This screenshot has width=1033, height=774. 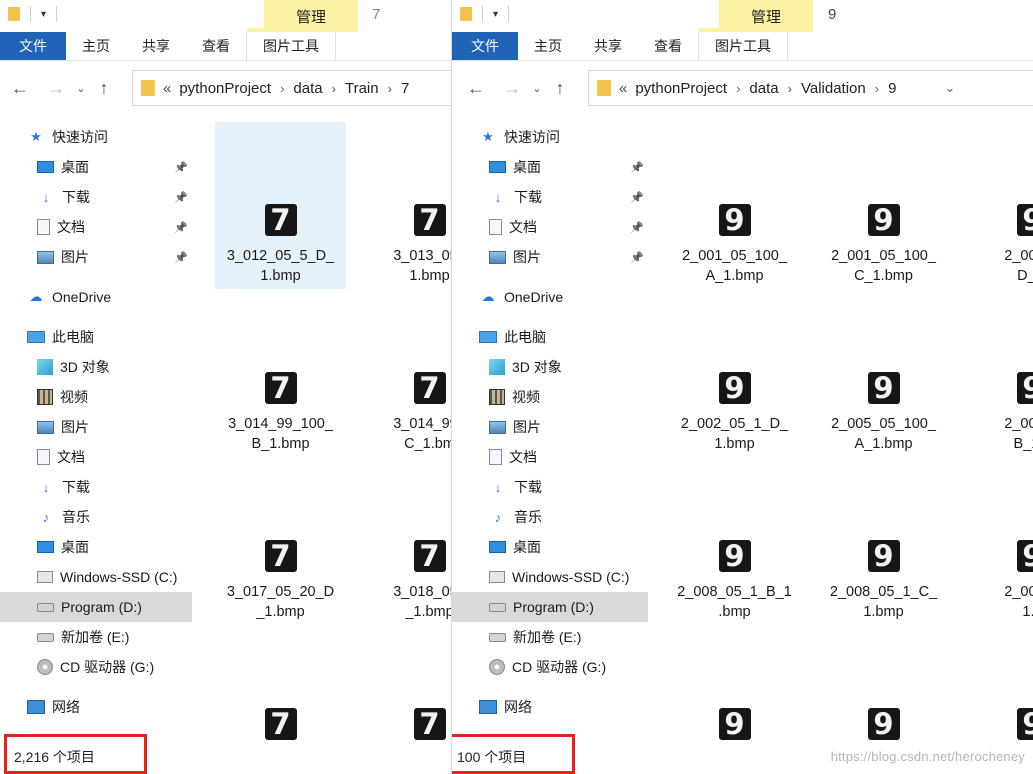 What do you see at coordinates (280, 373) in the screenshot?
I see `file-item: 7 3_014_99_100_ B_1.bmp` at bounding box center [280, 373].